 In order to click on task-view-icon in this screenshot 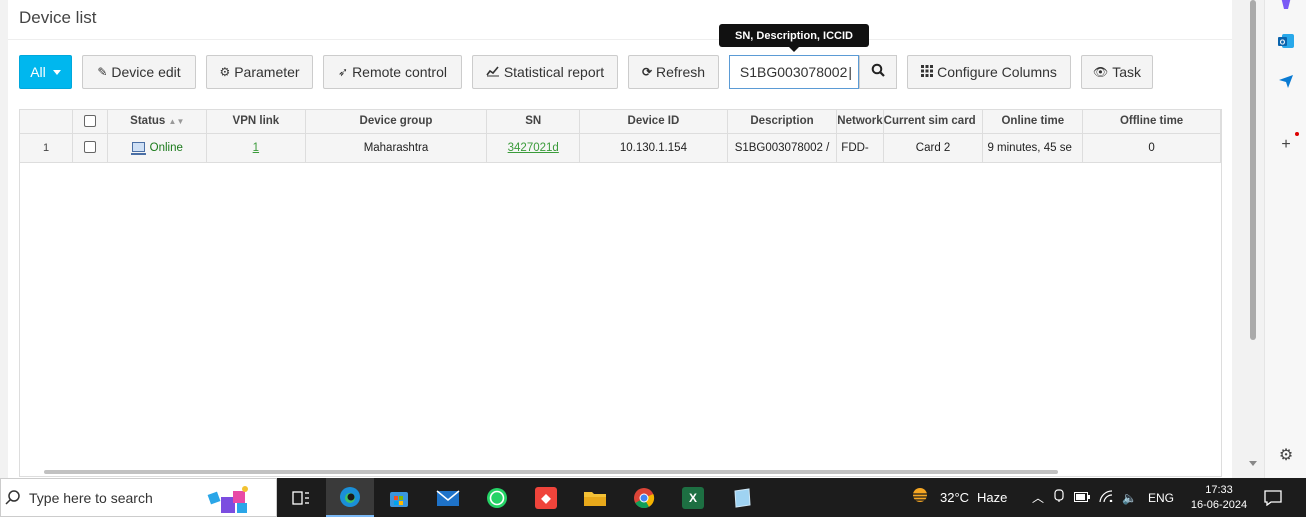, I will do `click(301, 497)`.